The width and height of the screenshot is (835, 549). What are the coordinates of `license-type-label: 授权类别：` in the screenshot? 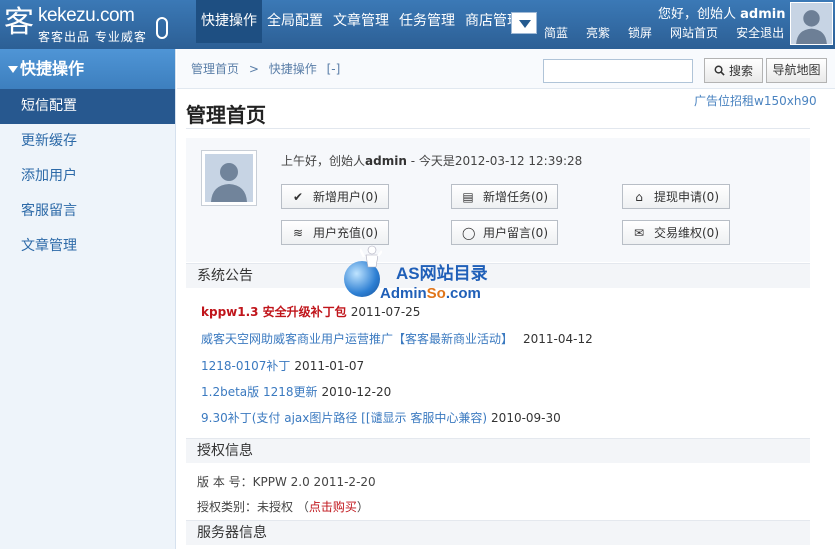 It's located at (227, 507).